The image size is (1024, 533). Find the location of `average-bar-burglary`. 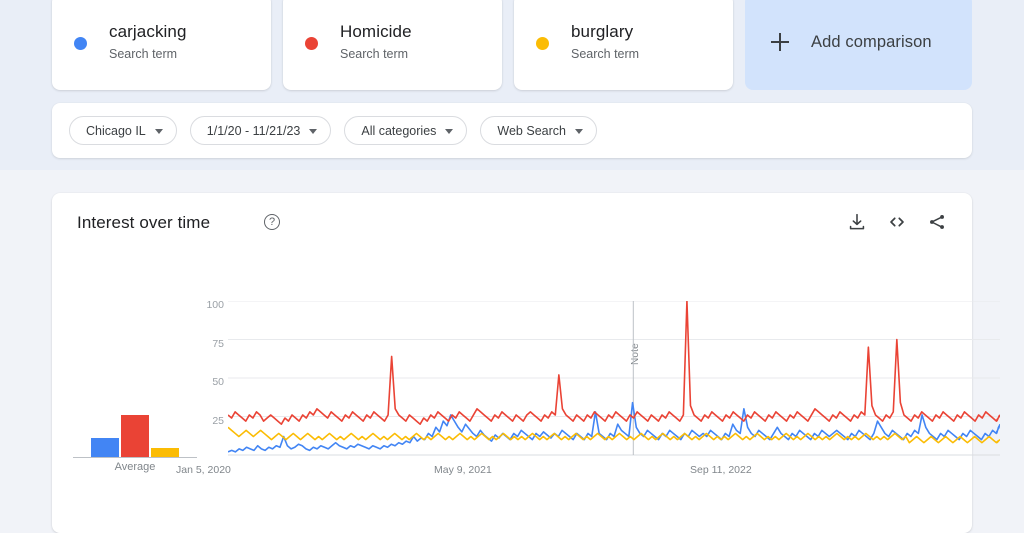

average-bar-burglary is located at coordinates (165, 452).